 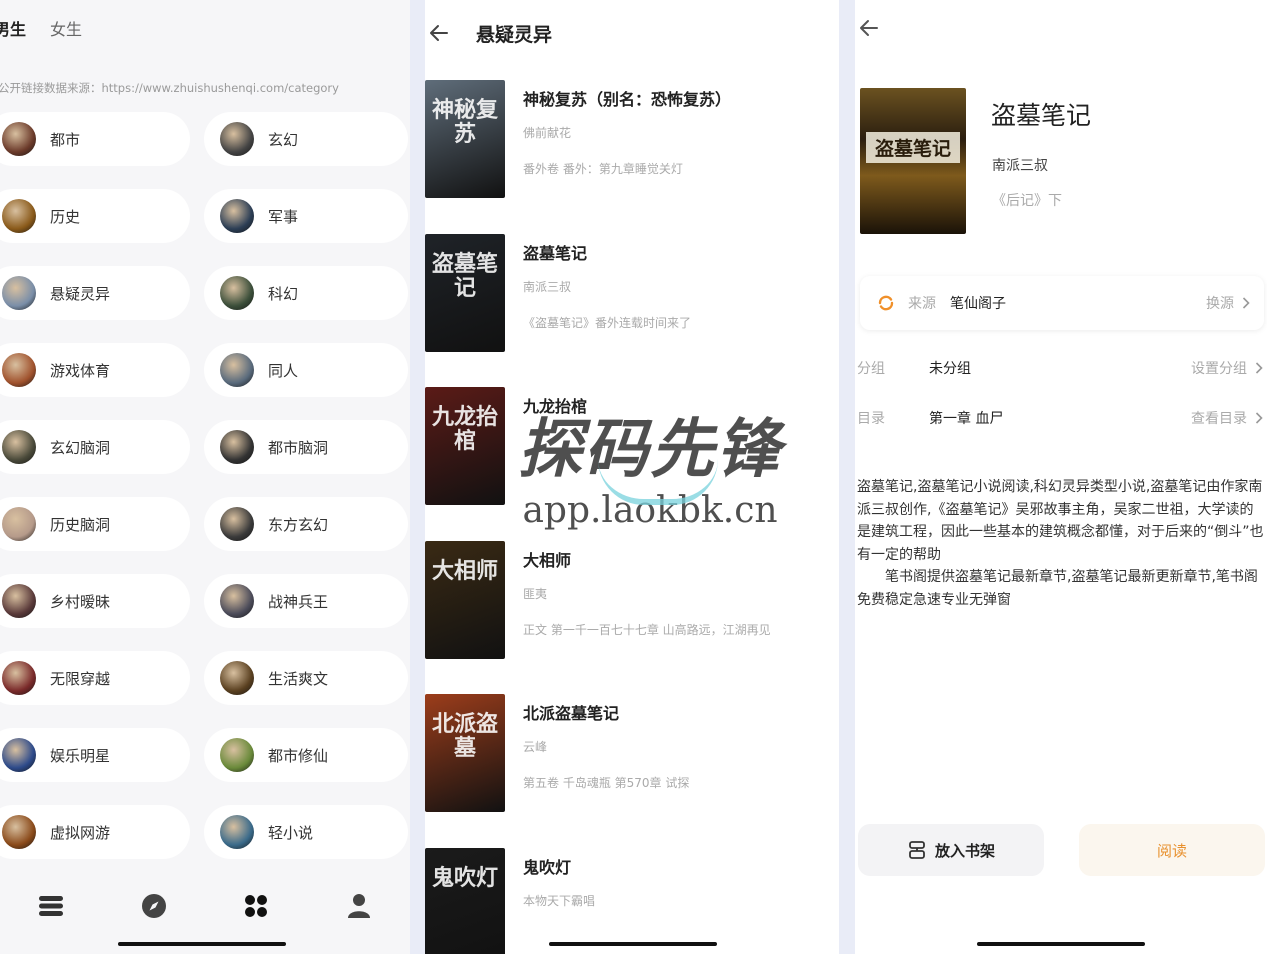 What do you see at coordinates (632, 157) in the screenshot?
I see `book-list-item: 神秘复苏 神秘复苏（别名：恐怖复苏） 佛前献花 番外卷 番外：第九章睡觉关灯` at bounding box center [632, 157].